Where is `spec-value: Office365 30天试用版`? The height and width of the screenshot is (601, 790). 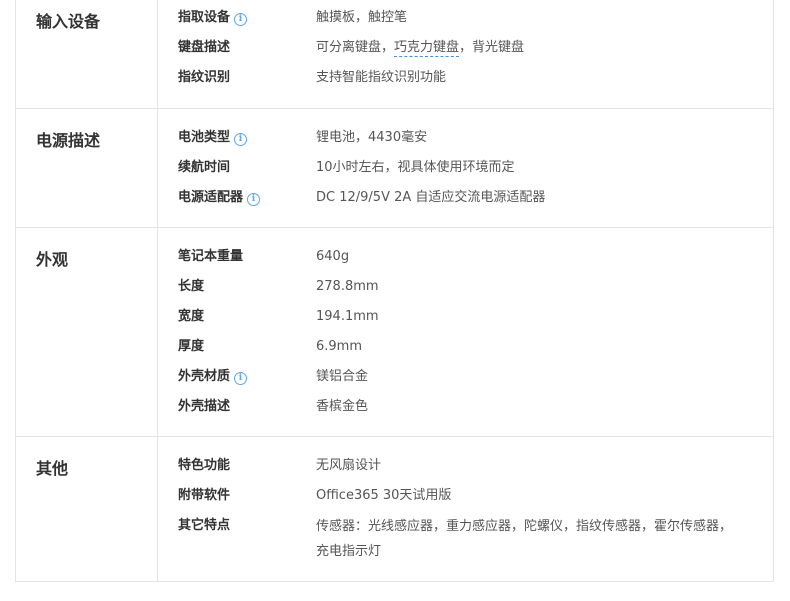 spec-value: Office365 30天试用版 is located at coordinates (384, 495).